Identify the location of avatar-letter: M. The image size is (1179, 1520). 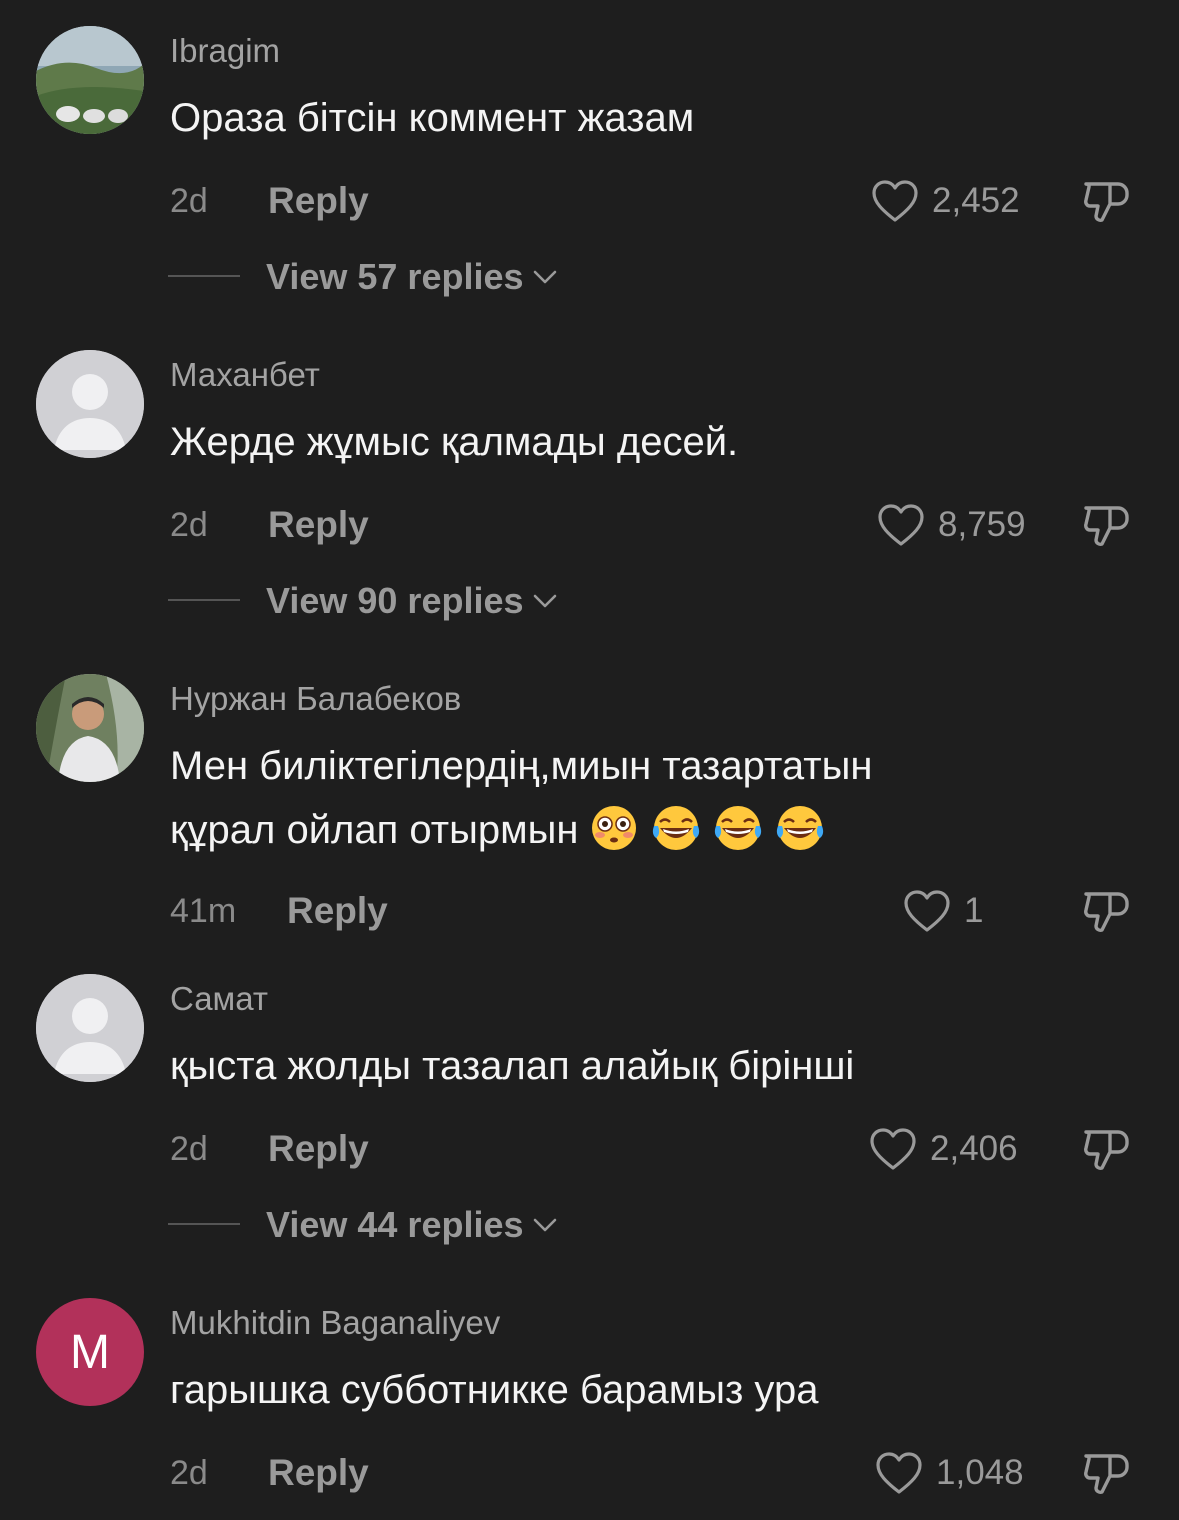
(90, 1352).